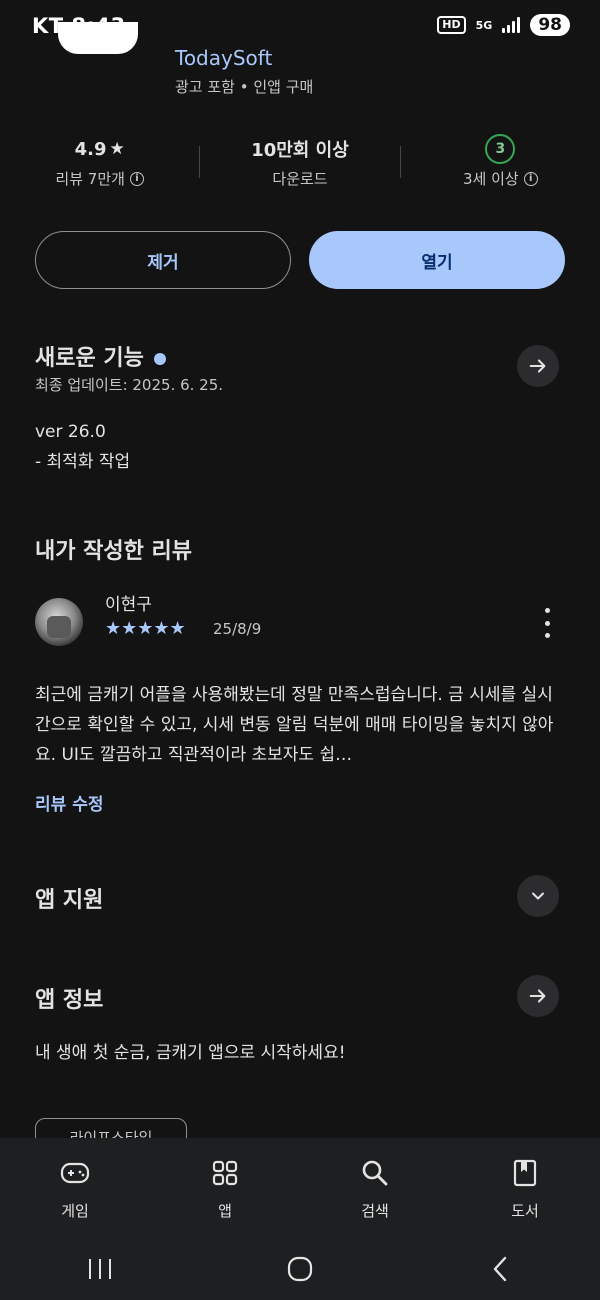  Describe the element at coordinates (69, 802) in the screenshot. I see `edit-review-link: 리뷰 수정` at that location.